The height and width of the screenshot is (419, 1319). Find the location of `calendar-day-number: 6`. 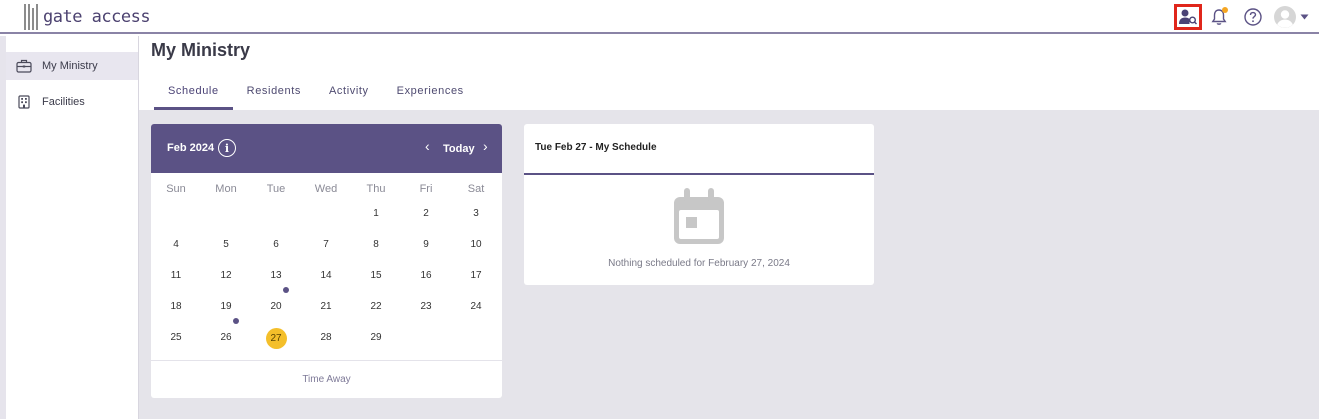

calendar-day-number: 6 is located at coordinates (276, 244).